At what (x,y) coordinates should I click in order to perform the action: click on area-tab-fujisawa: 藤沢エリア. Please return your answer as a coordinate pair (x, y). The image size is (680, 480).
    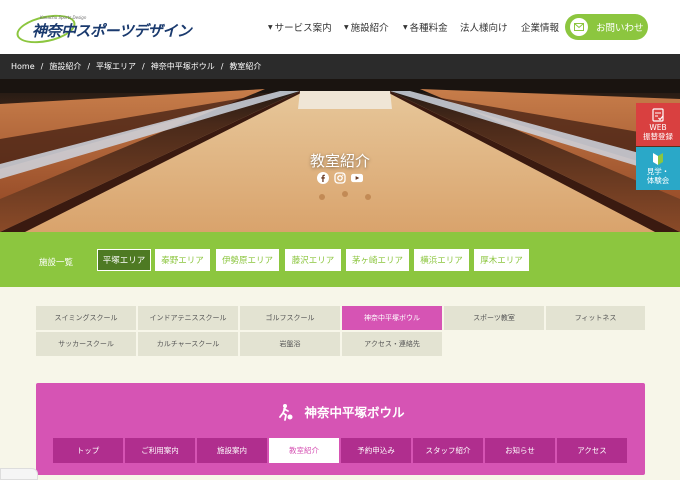
    Looking at the image, I should click on (313, 260).